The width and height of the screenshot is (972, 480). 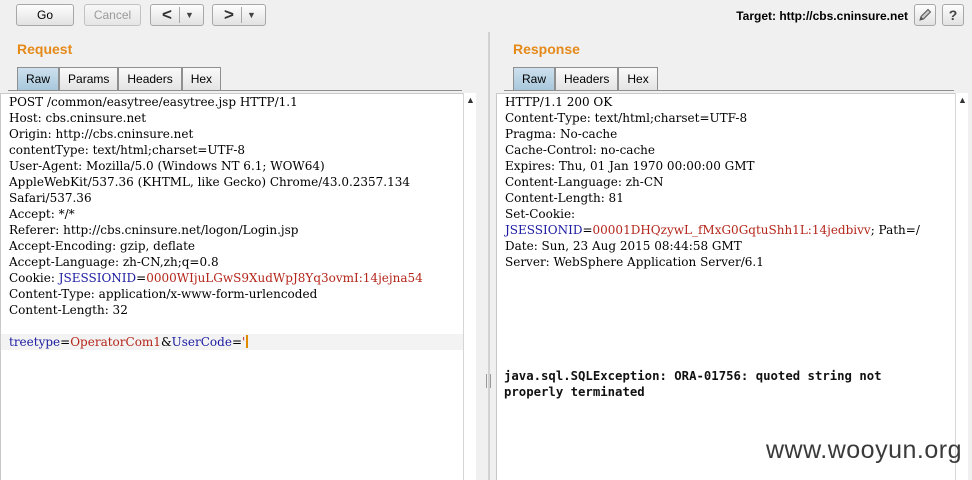 I want to click on response-line: Content-Type: text/html;charset=UTF-8, so click(x=626, y=118).